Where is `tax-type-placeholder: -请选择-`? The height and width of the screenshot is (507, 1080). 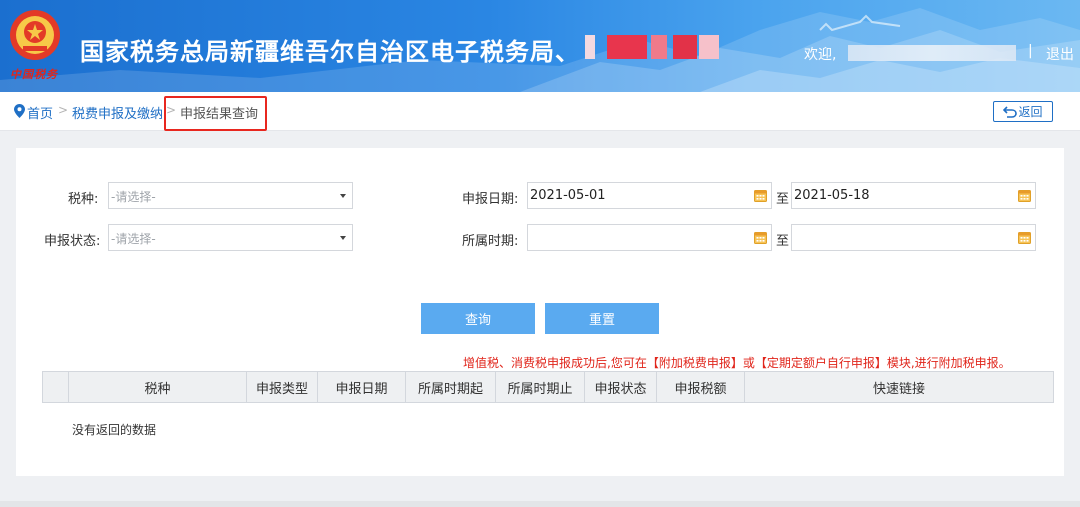
tax-type-placeholder: -请选择- is located at coordinates (133, 197).